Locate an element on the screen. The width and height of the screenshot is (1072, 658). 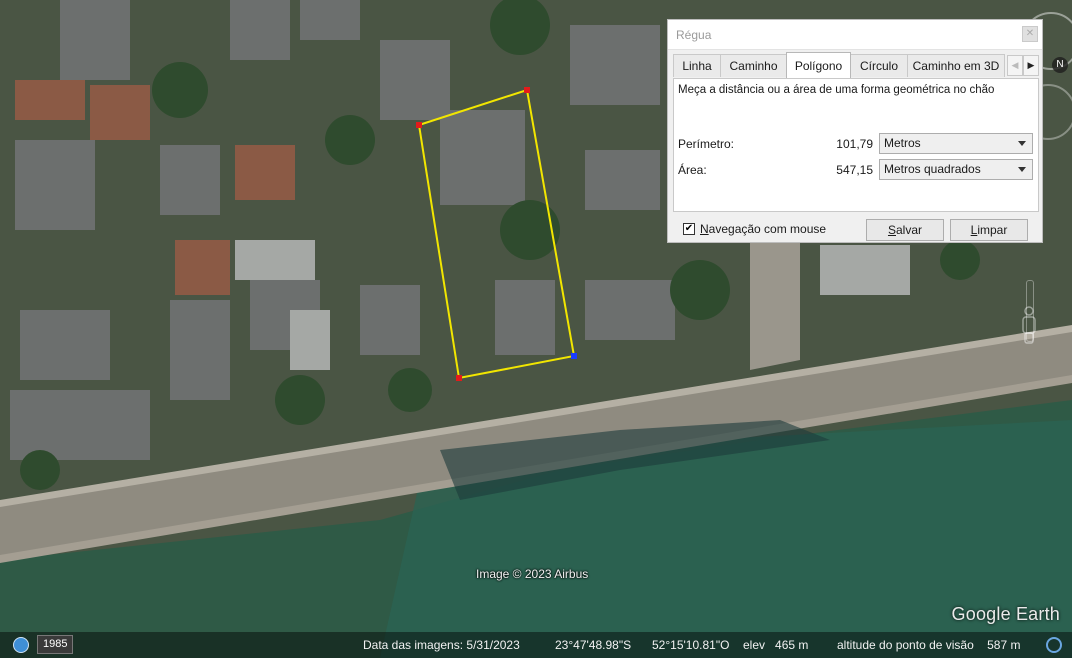
tab-poligono: Polígono is located at coordinates (818, 65).